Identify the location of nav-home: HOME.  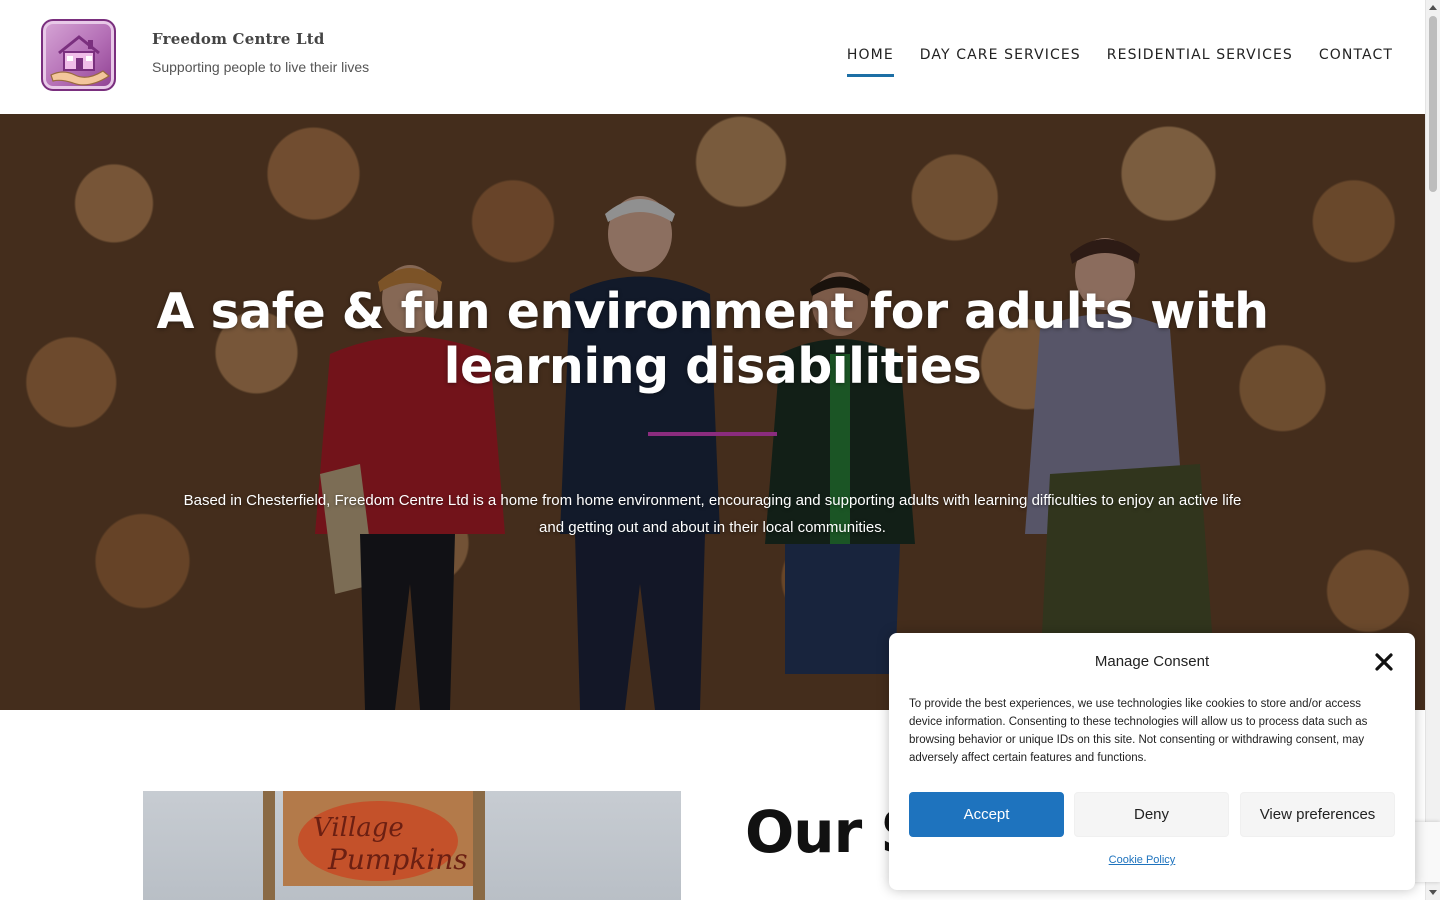
(870, 62).